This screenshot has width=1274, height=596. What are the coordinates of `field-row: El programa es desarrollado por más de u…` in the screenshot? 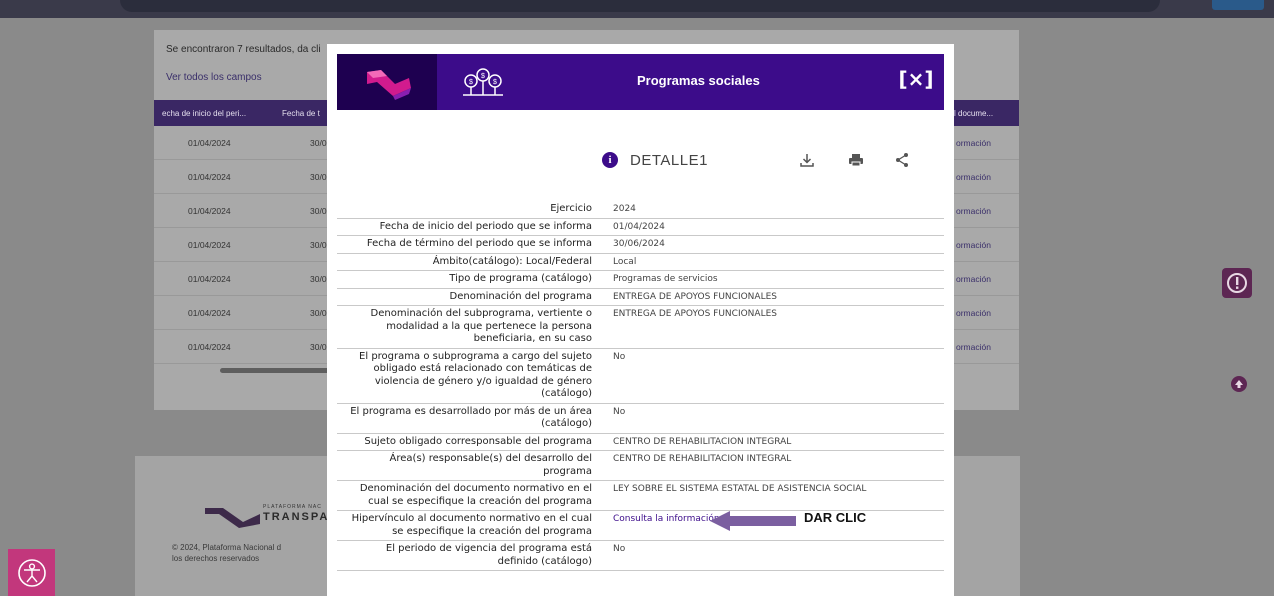 It's located at (640, 419).